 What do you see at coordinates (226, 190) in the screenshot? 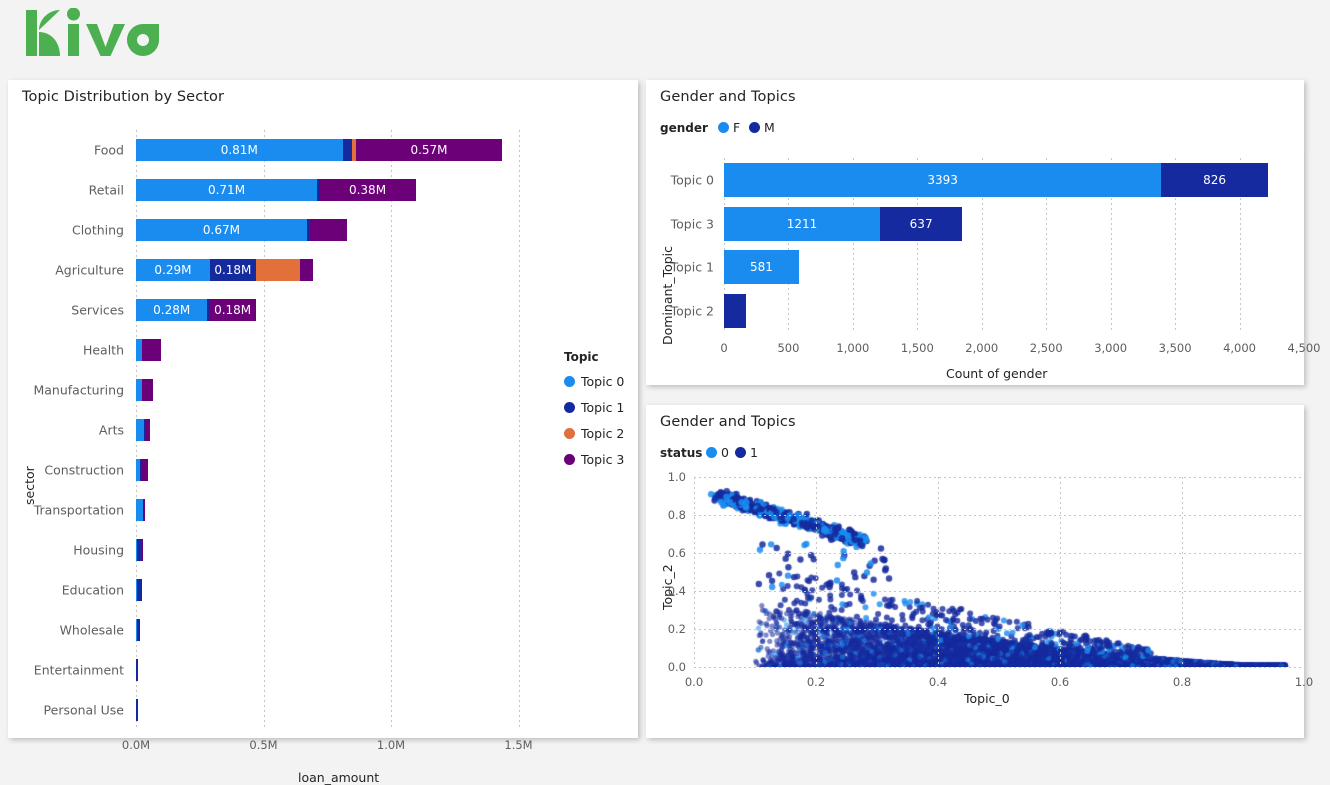
I see `bar-segment-topic-0: 0.71M` at bounding box center [226, 190].